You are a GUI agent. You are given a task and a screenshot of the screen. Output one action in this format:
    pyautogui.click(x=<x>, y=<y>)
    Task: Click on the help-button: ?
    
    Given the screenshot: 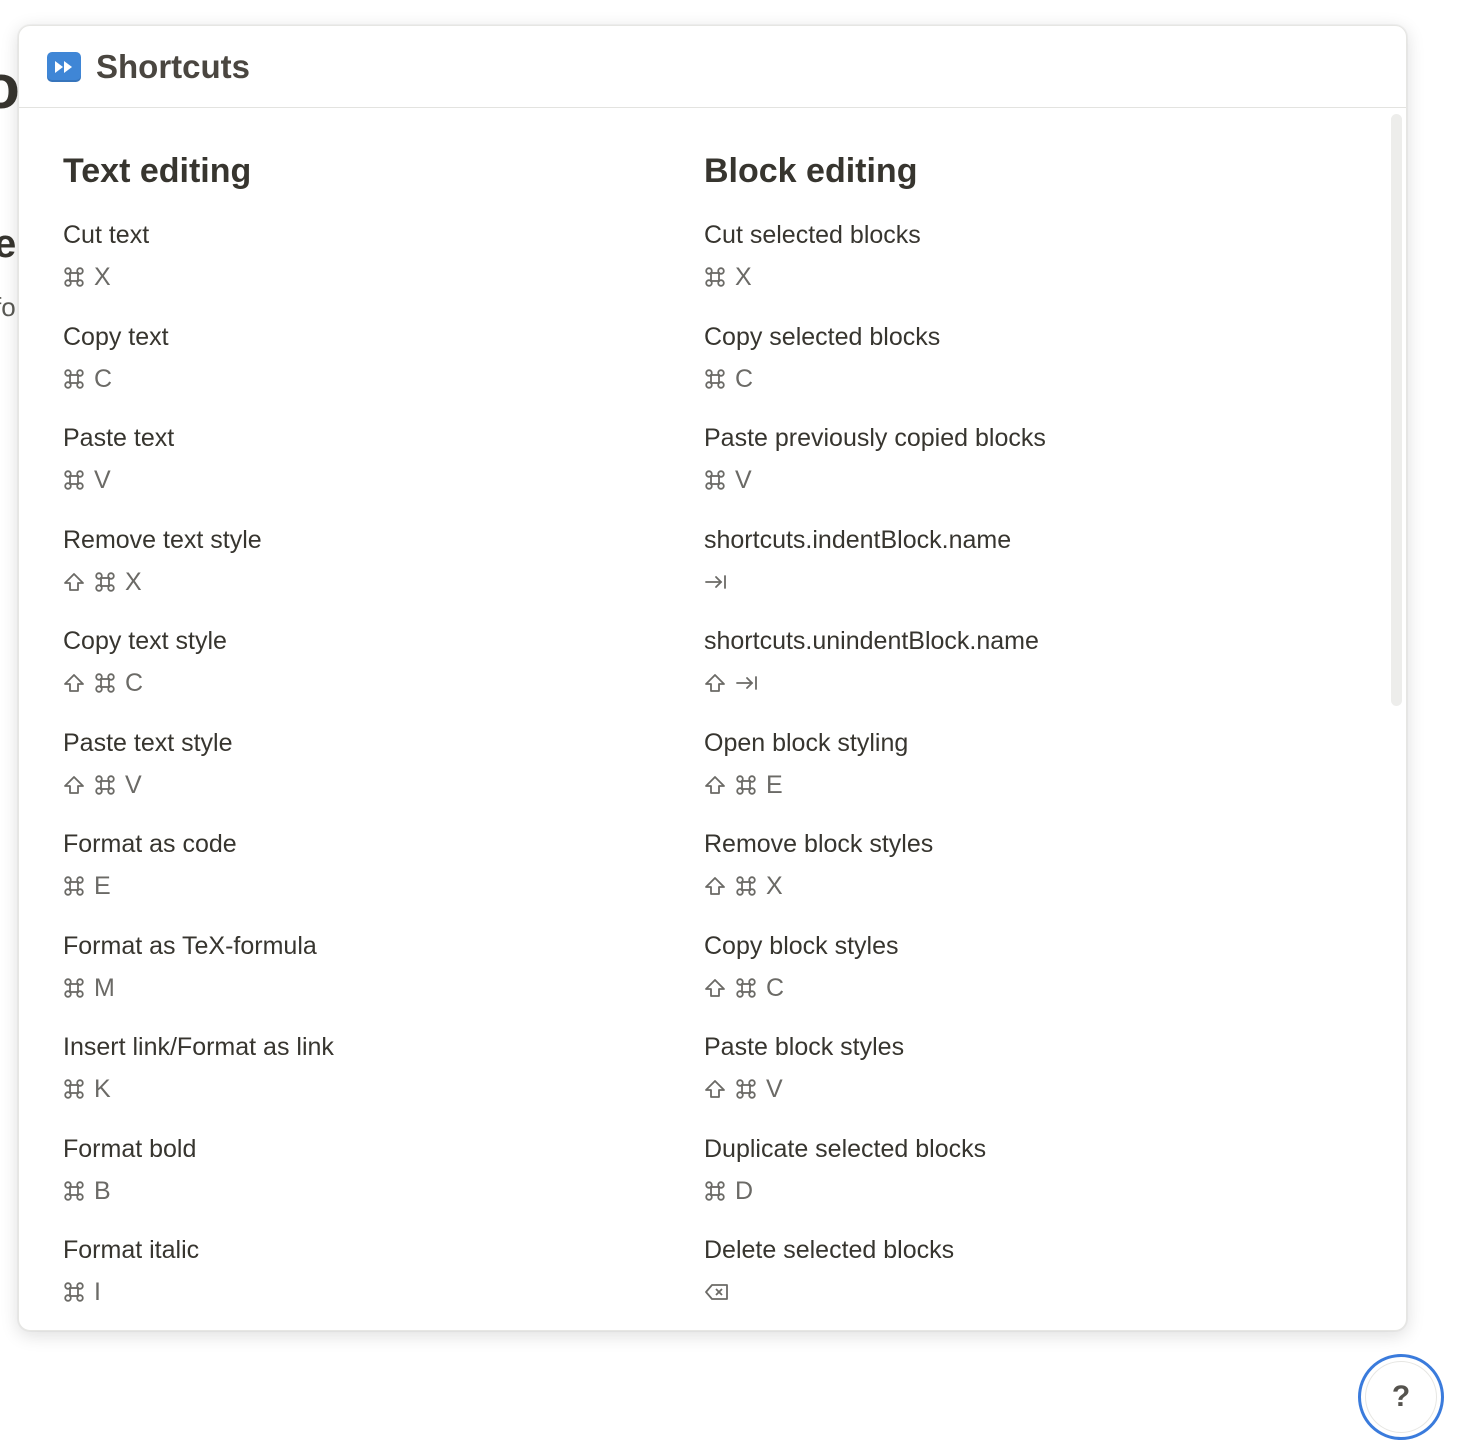 What is the action you would take?
    pyautogui.click(x=1401, y=1397)
    